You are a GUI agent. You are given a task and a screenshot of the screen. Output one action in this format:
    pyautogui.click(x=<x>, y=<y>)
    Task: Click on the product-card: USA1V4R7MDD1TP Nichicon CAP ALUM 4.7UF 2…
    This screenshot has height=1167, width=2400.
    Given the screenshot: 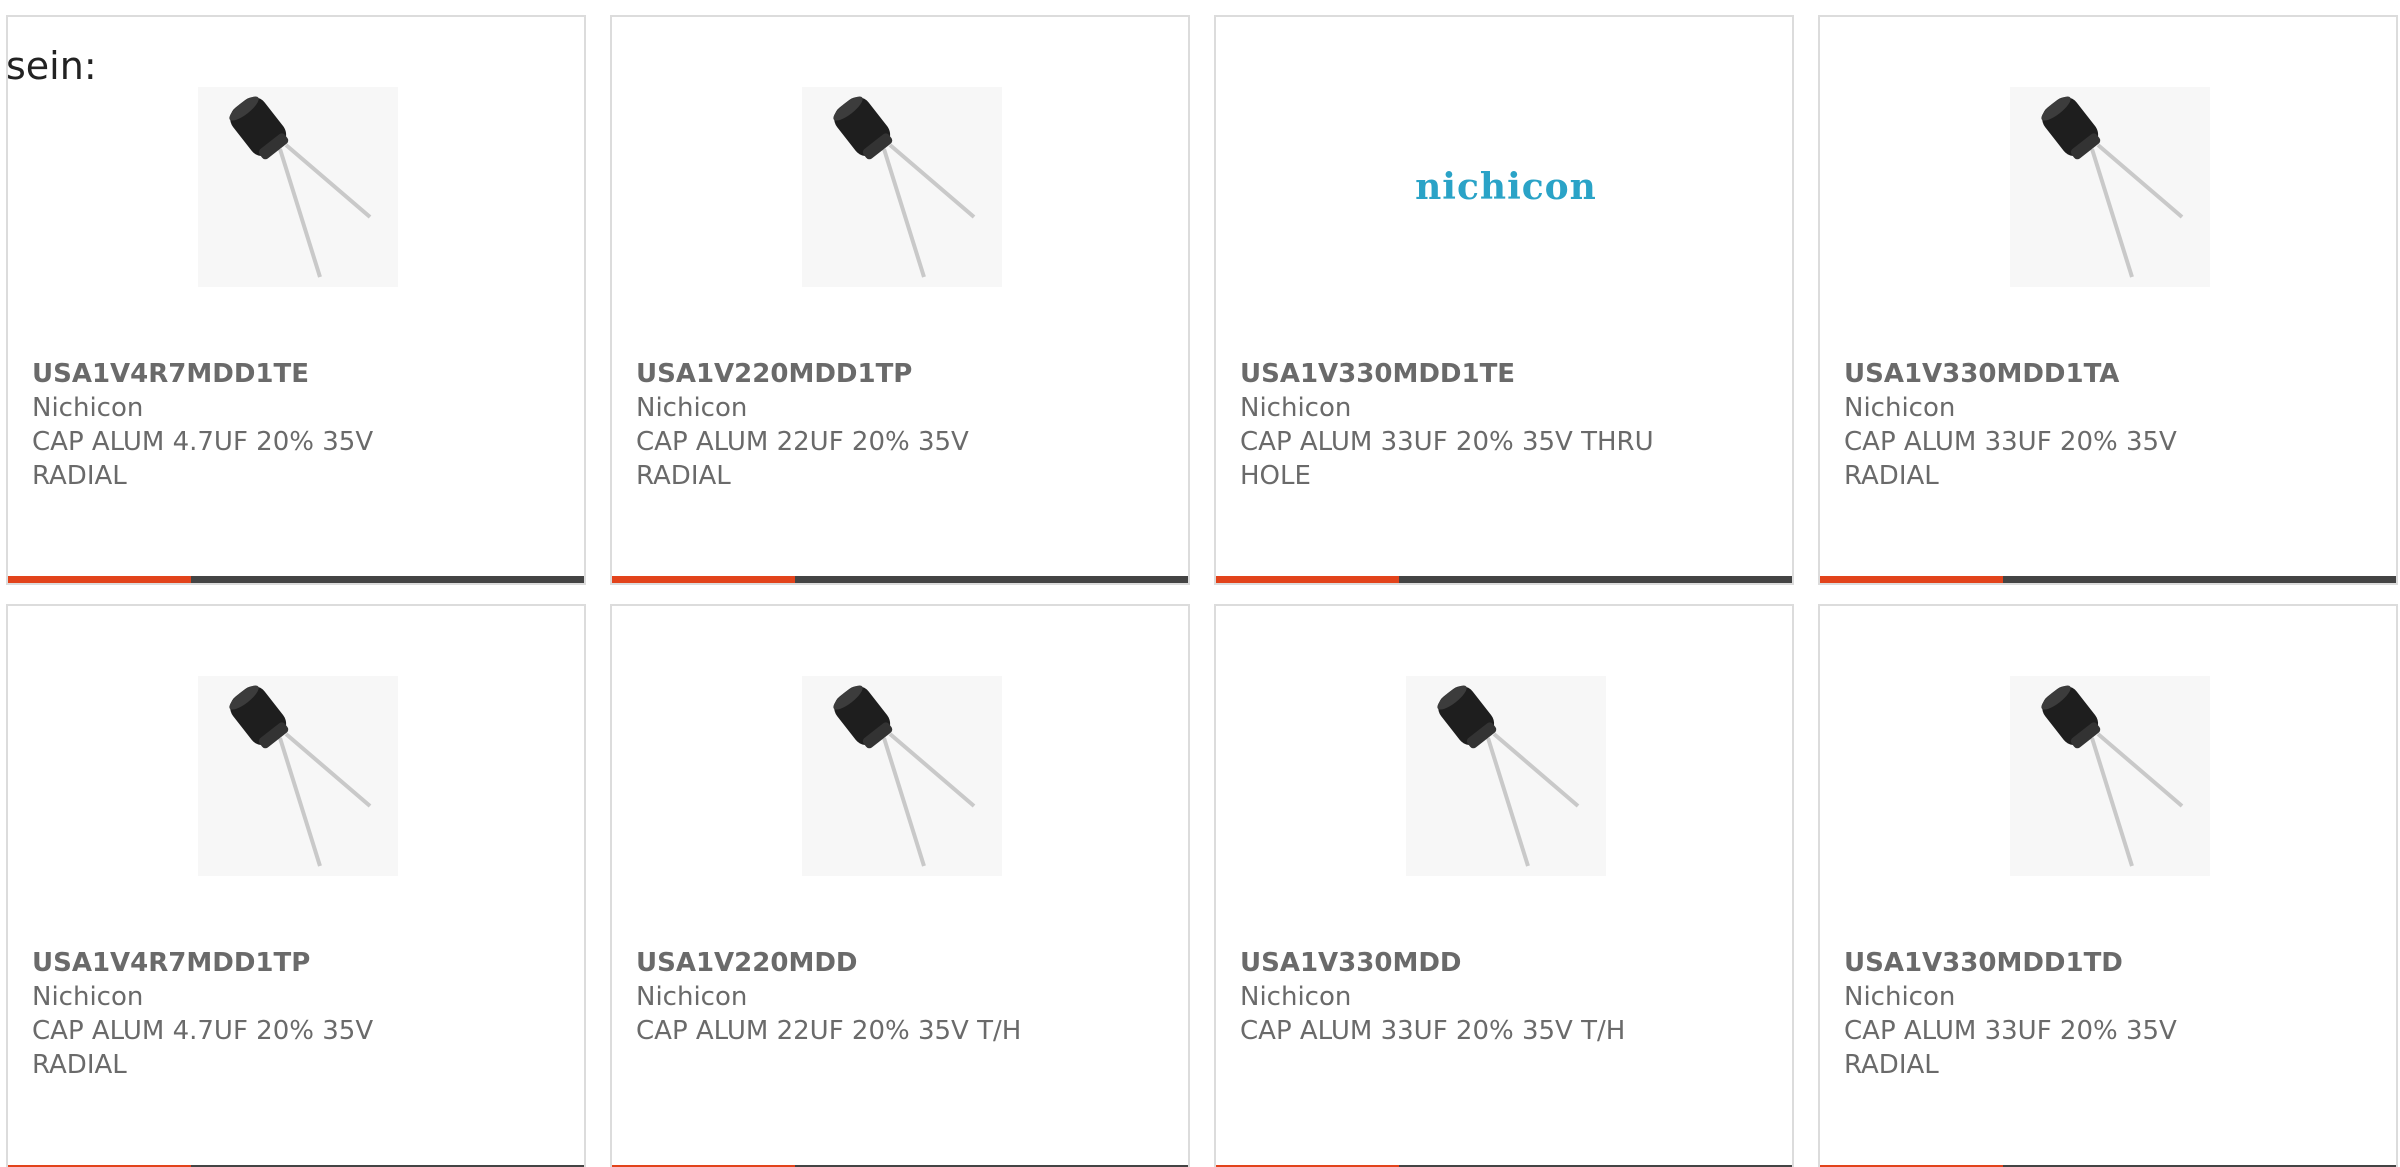 What is the action you would take?
    pyautogui.click(x=296, y=885)
    